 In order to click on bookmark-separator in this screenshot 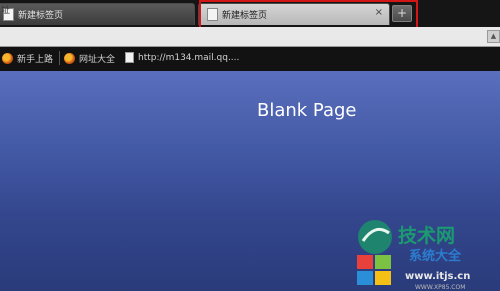, I will do `click(59, 58)`.